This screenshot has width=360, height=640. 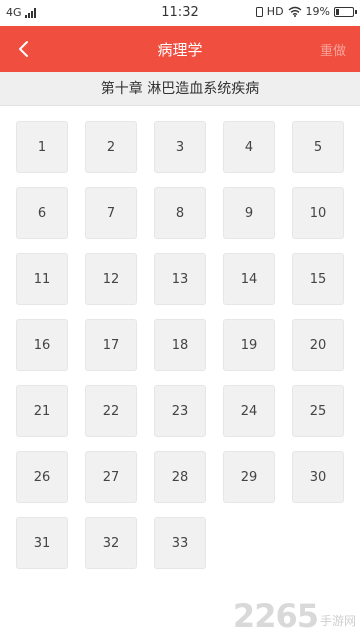 I want to click on question-cell: 12, so click(x=111, y=279).